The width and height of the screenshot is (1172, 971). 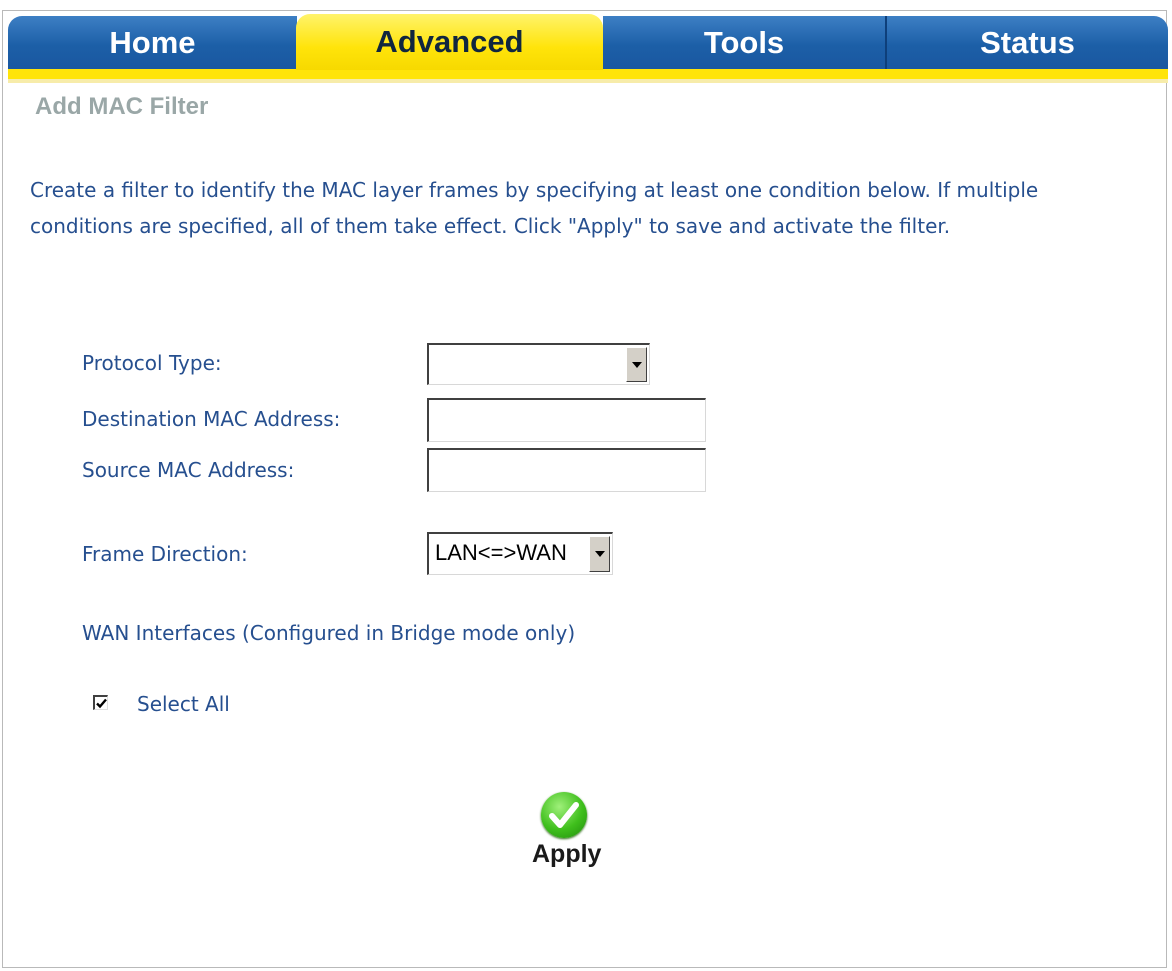 I want to click on frame-direction-select: LAN<=>WAN, so click(x=520, y=553).